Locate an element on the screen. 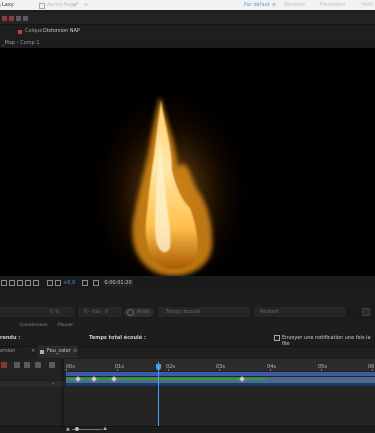 Image resolution: width=375 pixels, height=433 pixels. exposure-value: +0,0 is located at coordinates (69, 283).